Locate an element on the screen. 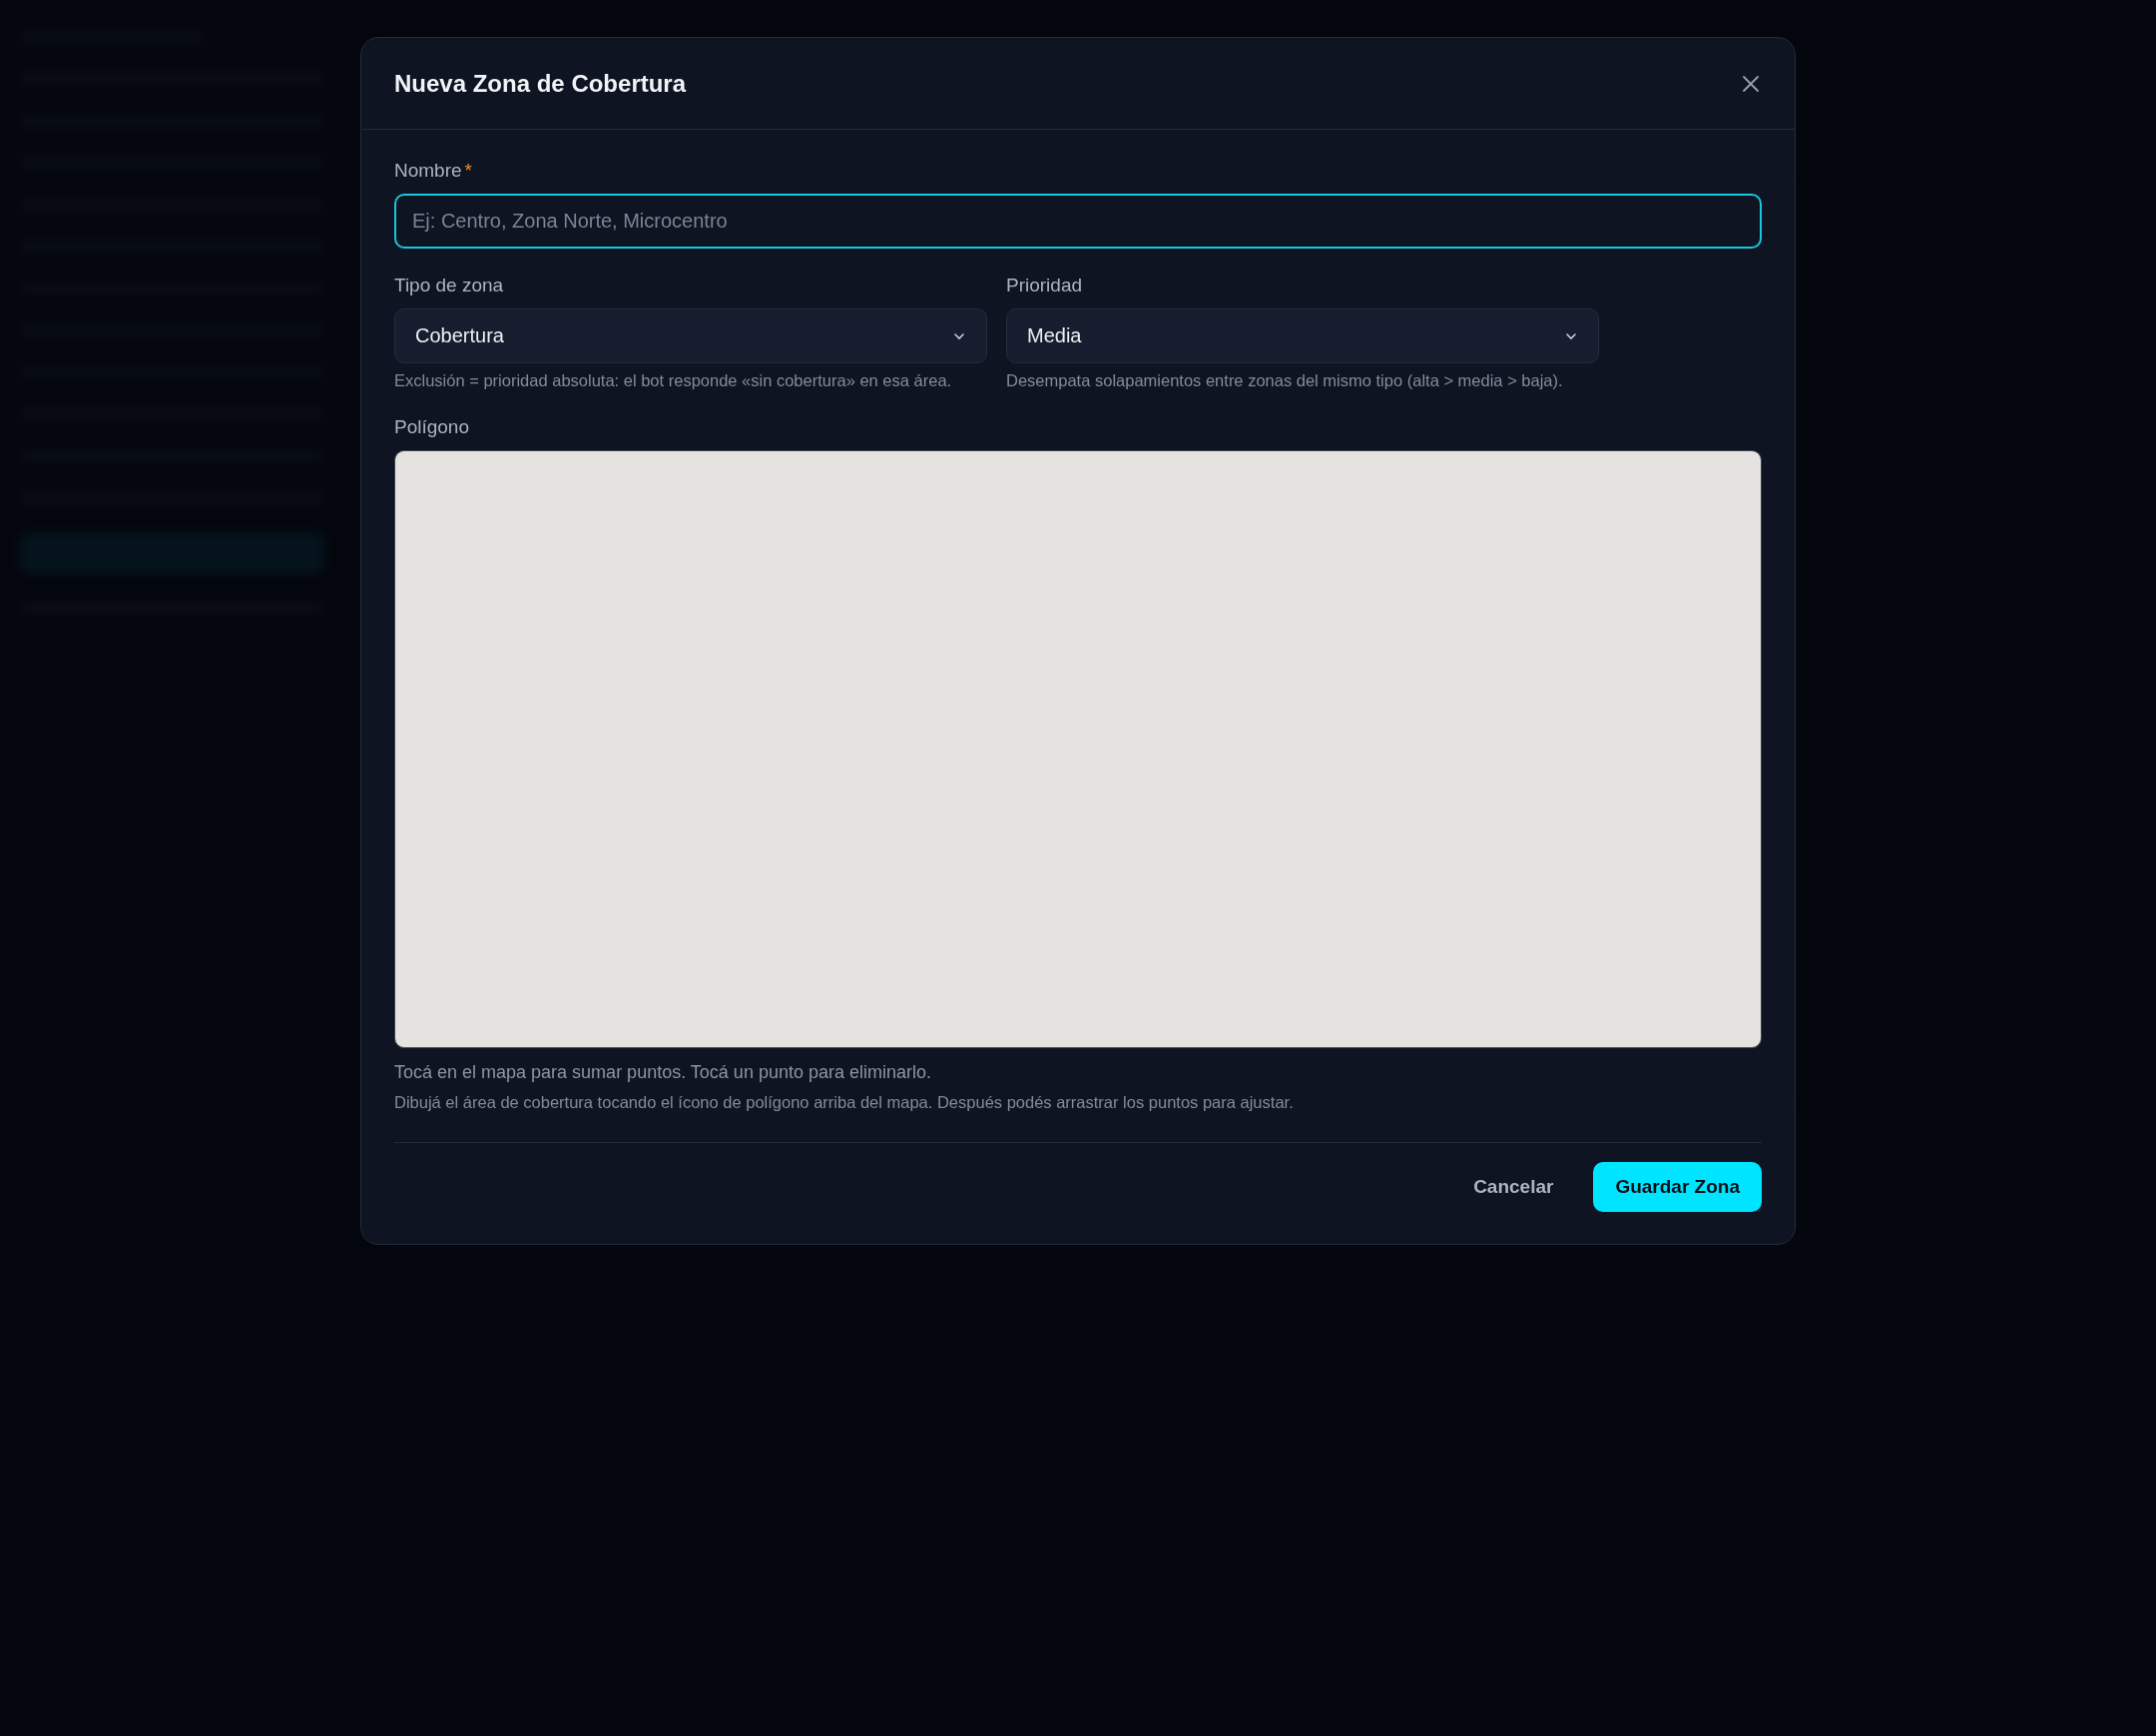 This screenshot has height=1736, width=2156. help-text: Dibujá el área de cobertura tocando el ícono de polígono arriba del mapa. Después podés arrastrar los puntos para ajustar. is located at coordinates (844, 1102).